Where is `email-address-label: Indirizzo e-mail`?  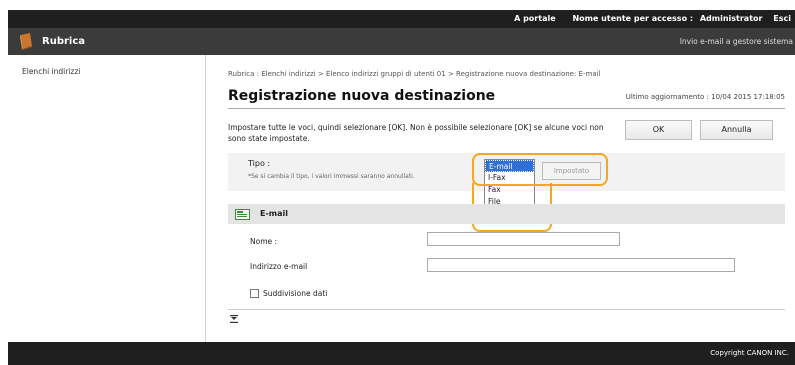 email-address-label: Indirizzo e-mail is located at coordinates (279, 266).